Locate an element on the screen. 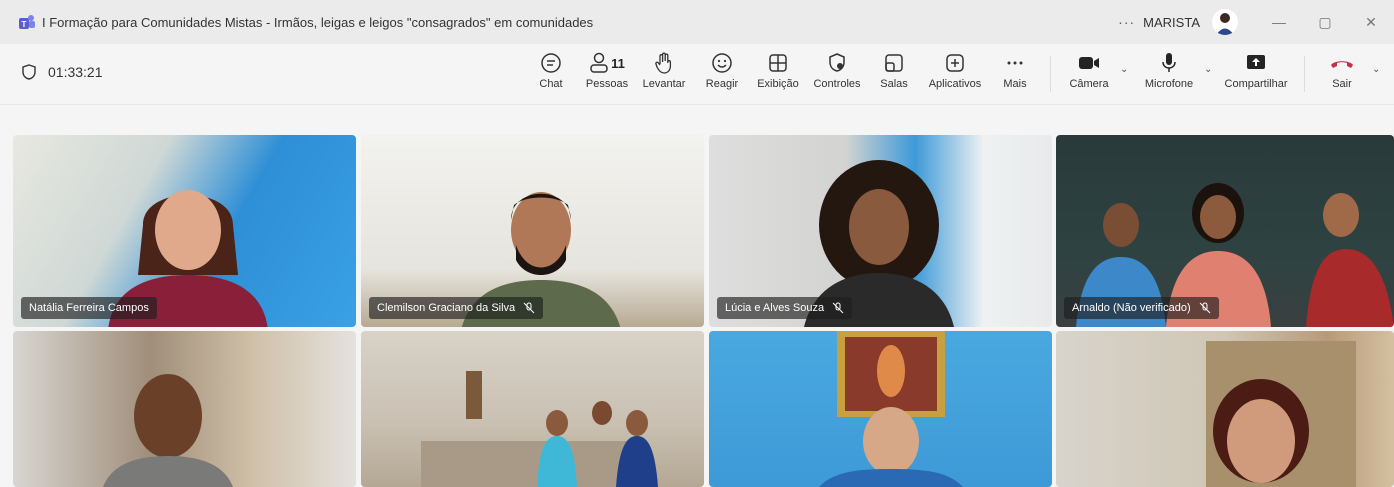 The image size is (1394, 487). share-label: Compartilhar is located at coordinates (1256, 84).